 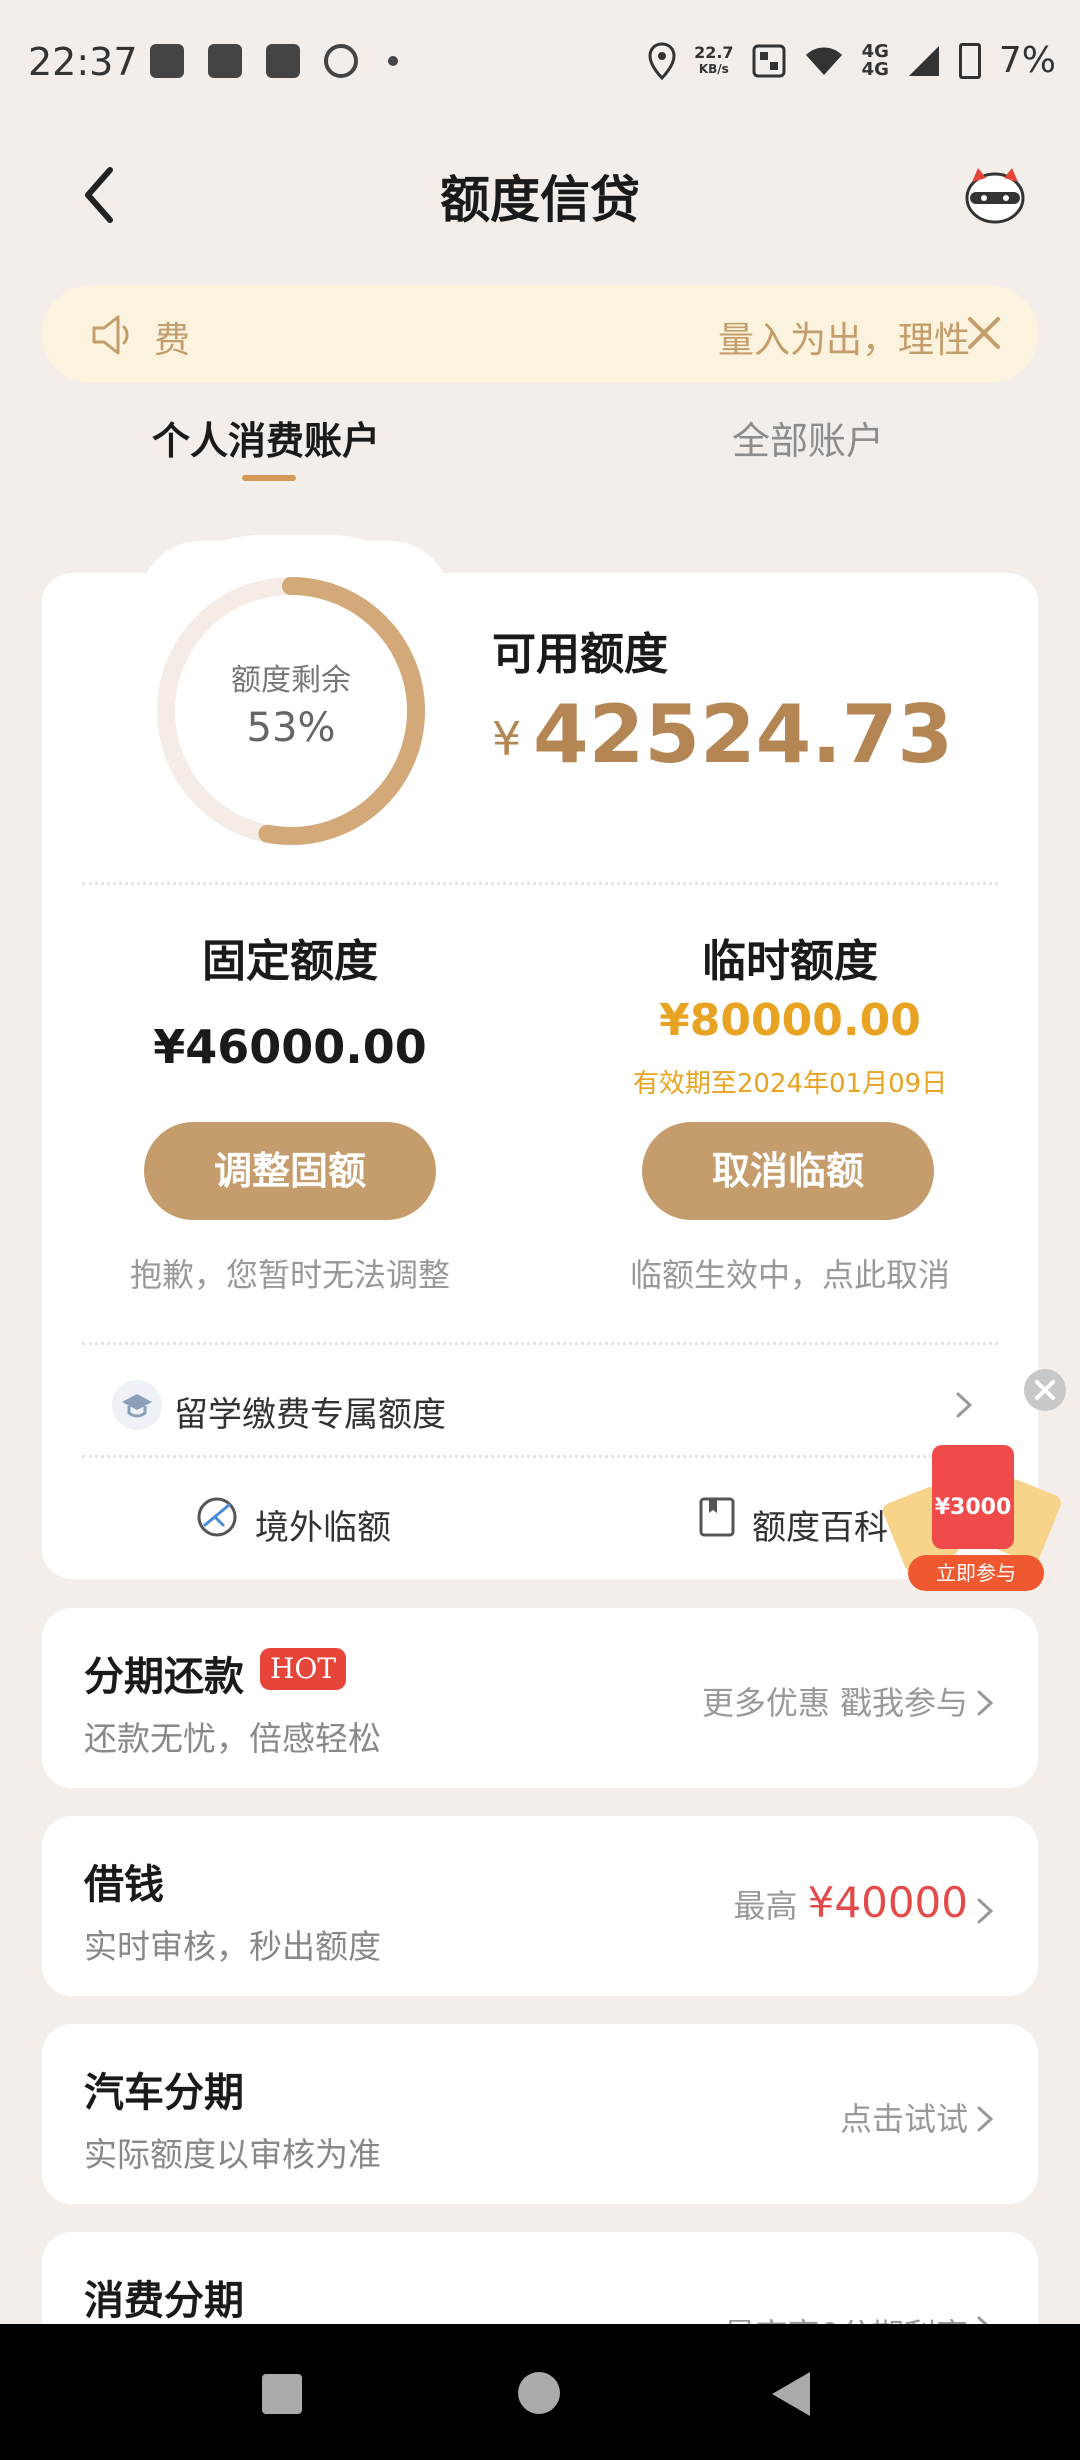 What do you see at coordinates (743, 734) in the screenshot?
I see `available-credit-amount: 42524.73` at bounding box center [743, 734].